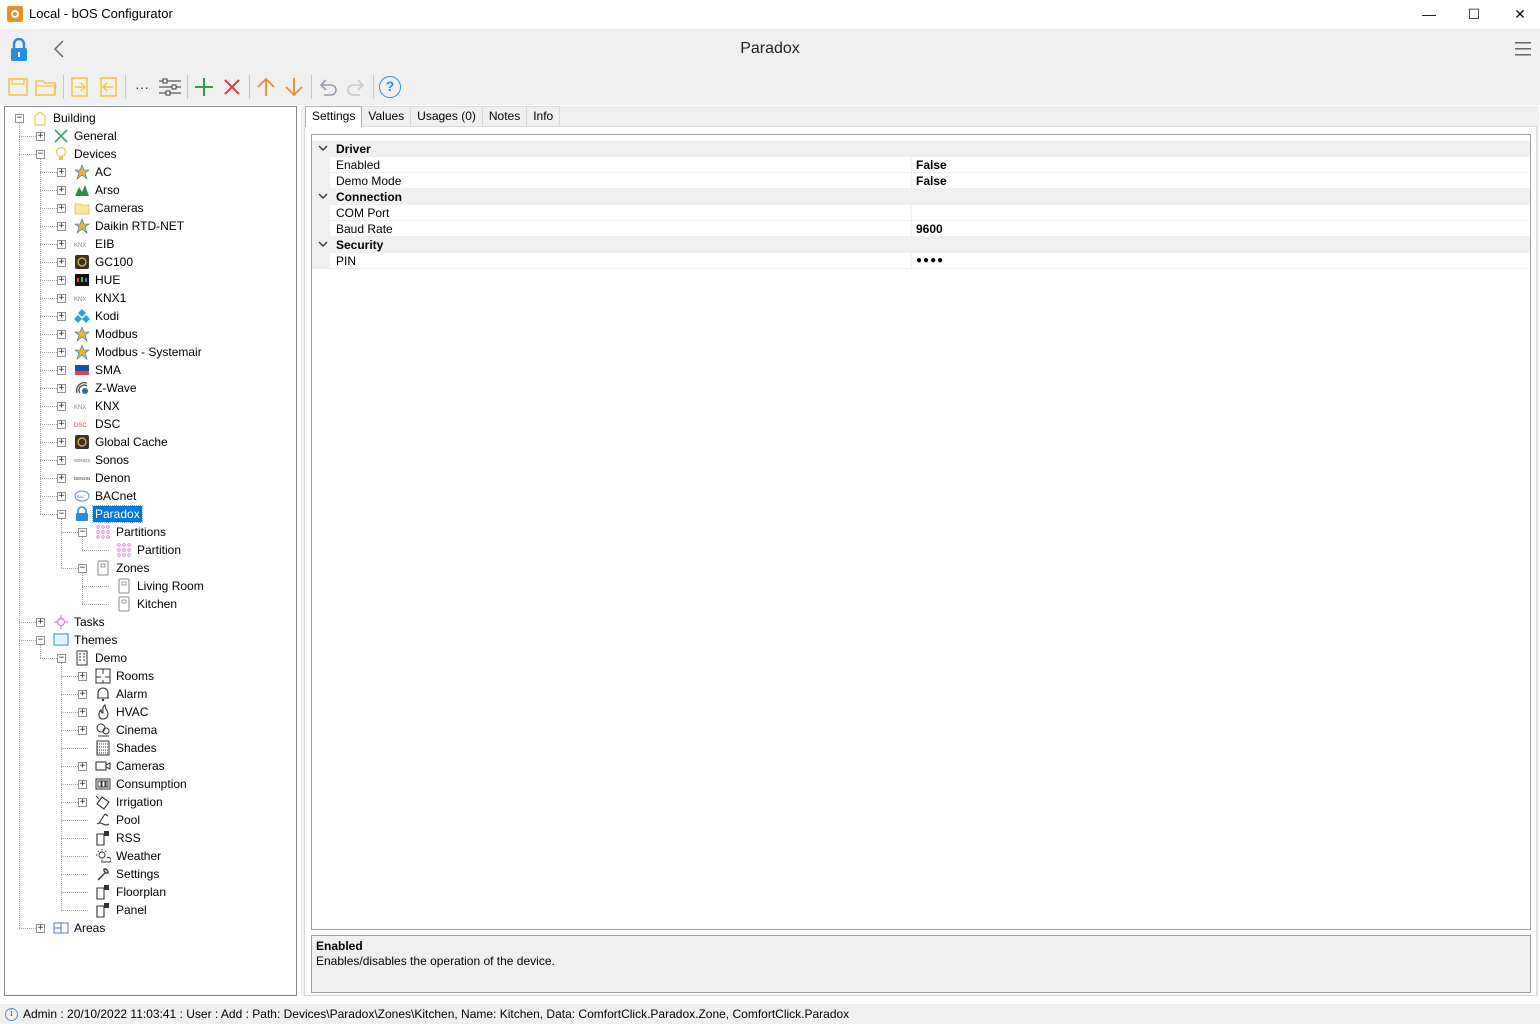 Image resolution: width=1540 pixels, height=1024 pixels. Describe the element at coordinates (95, 154) in the screenshot. I see `tree-node-label: Devices` at that location.